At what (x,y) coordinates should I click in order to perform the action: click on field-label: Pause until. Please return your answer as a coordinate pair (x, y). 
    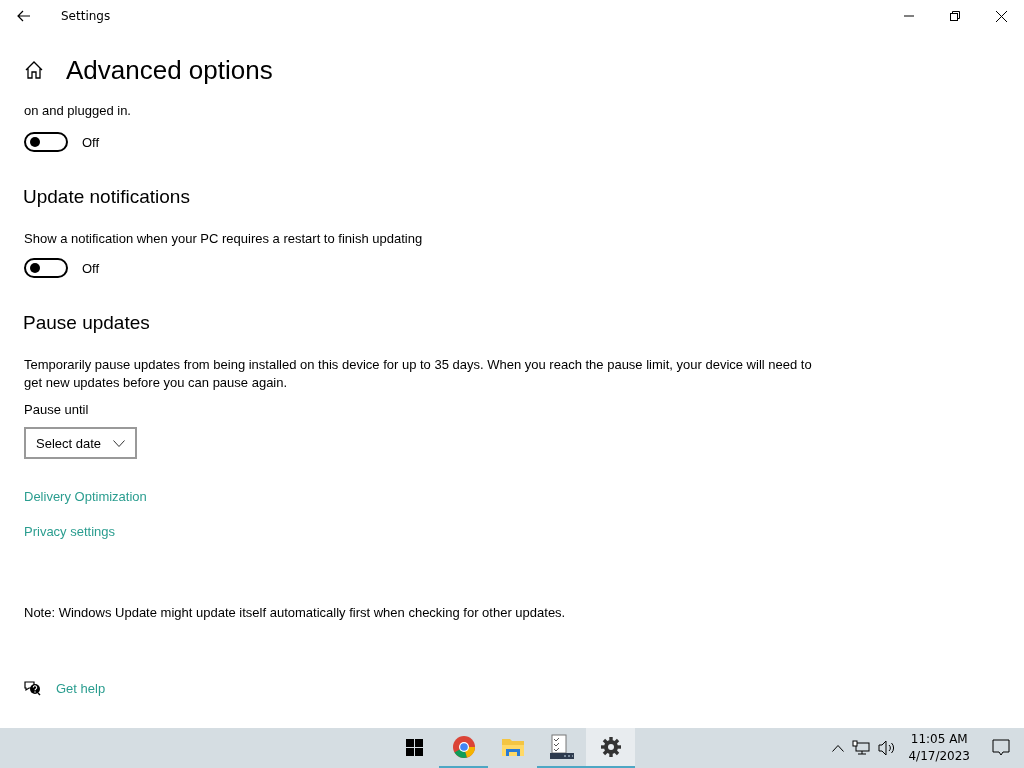
    Looking at the image, I should click on (57, 409).